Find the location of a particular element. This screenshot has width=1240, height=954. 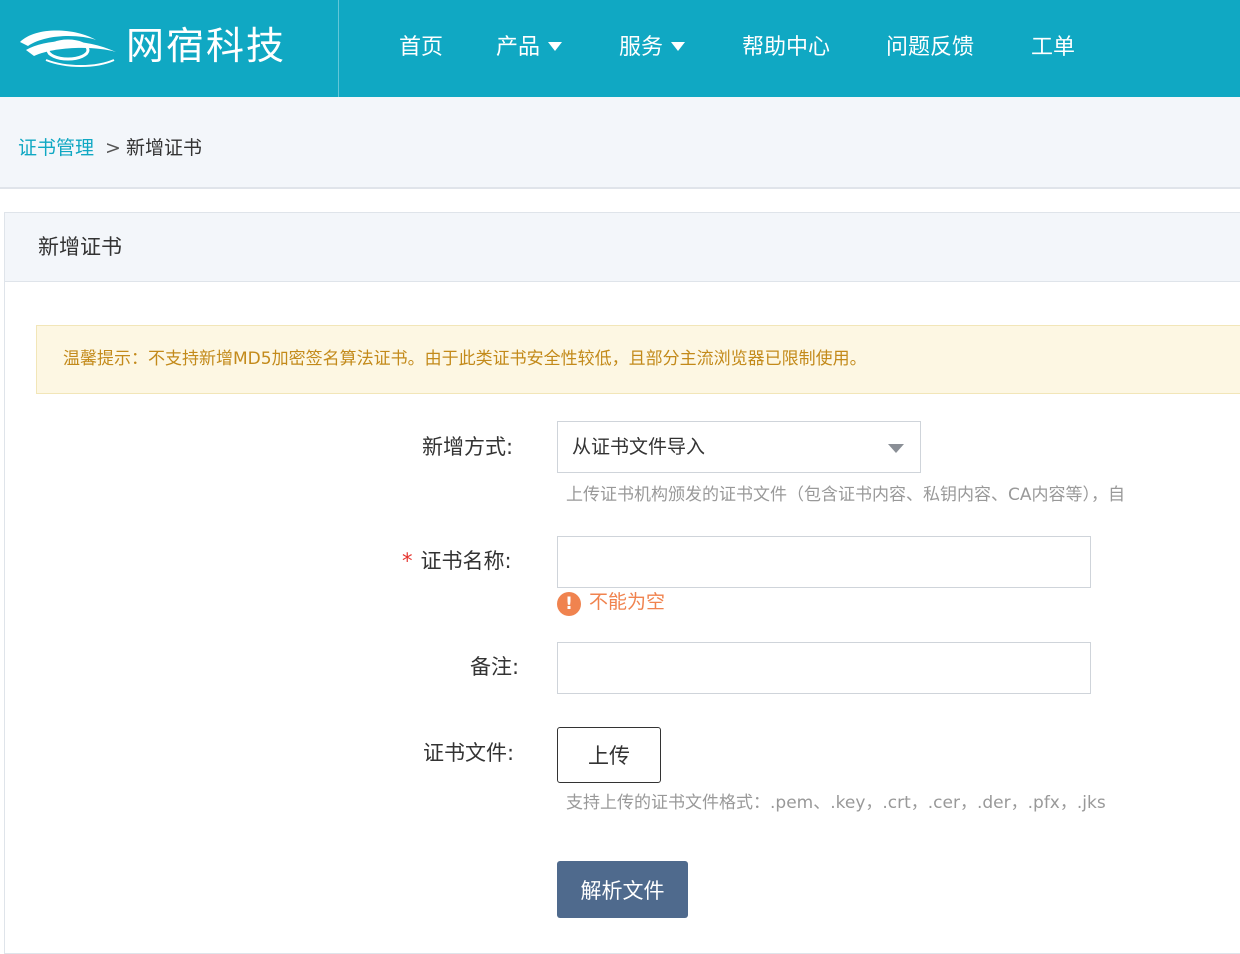

top-navigation-bar: 网宿科技 首页 产品 服务 帮助中心 问题反馈 工单 is located at coordinates (620, 48).